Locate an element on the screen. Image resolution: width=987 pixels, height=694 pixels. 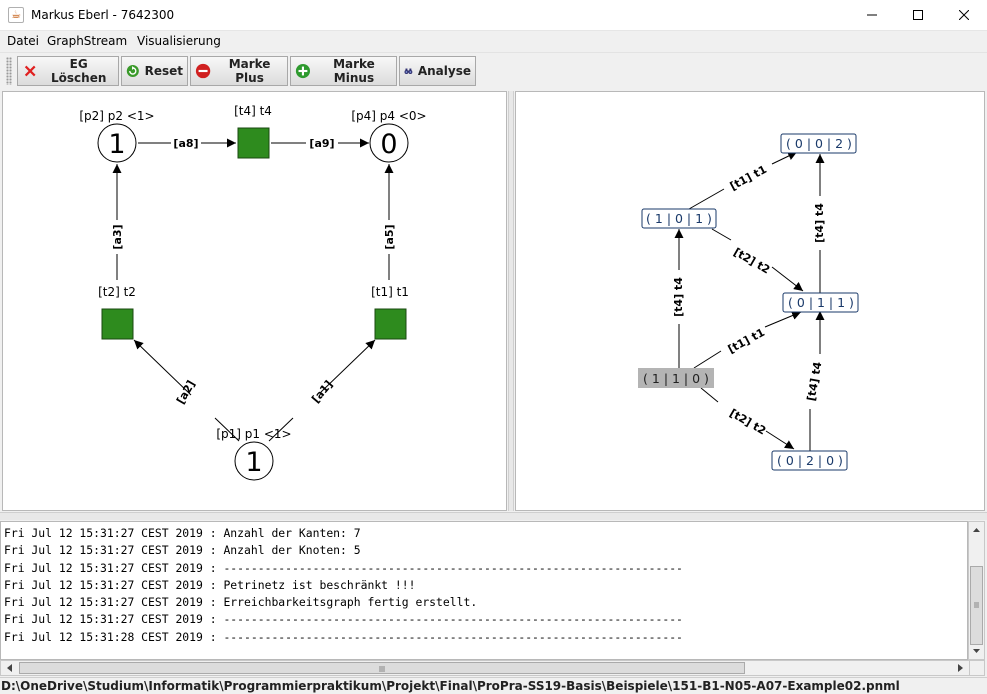
minimize-button is located at coordinates (872, 15).